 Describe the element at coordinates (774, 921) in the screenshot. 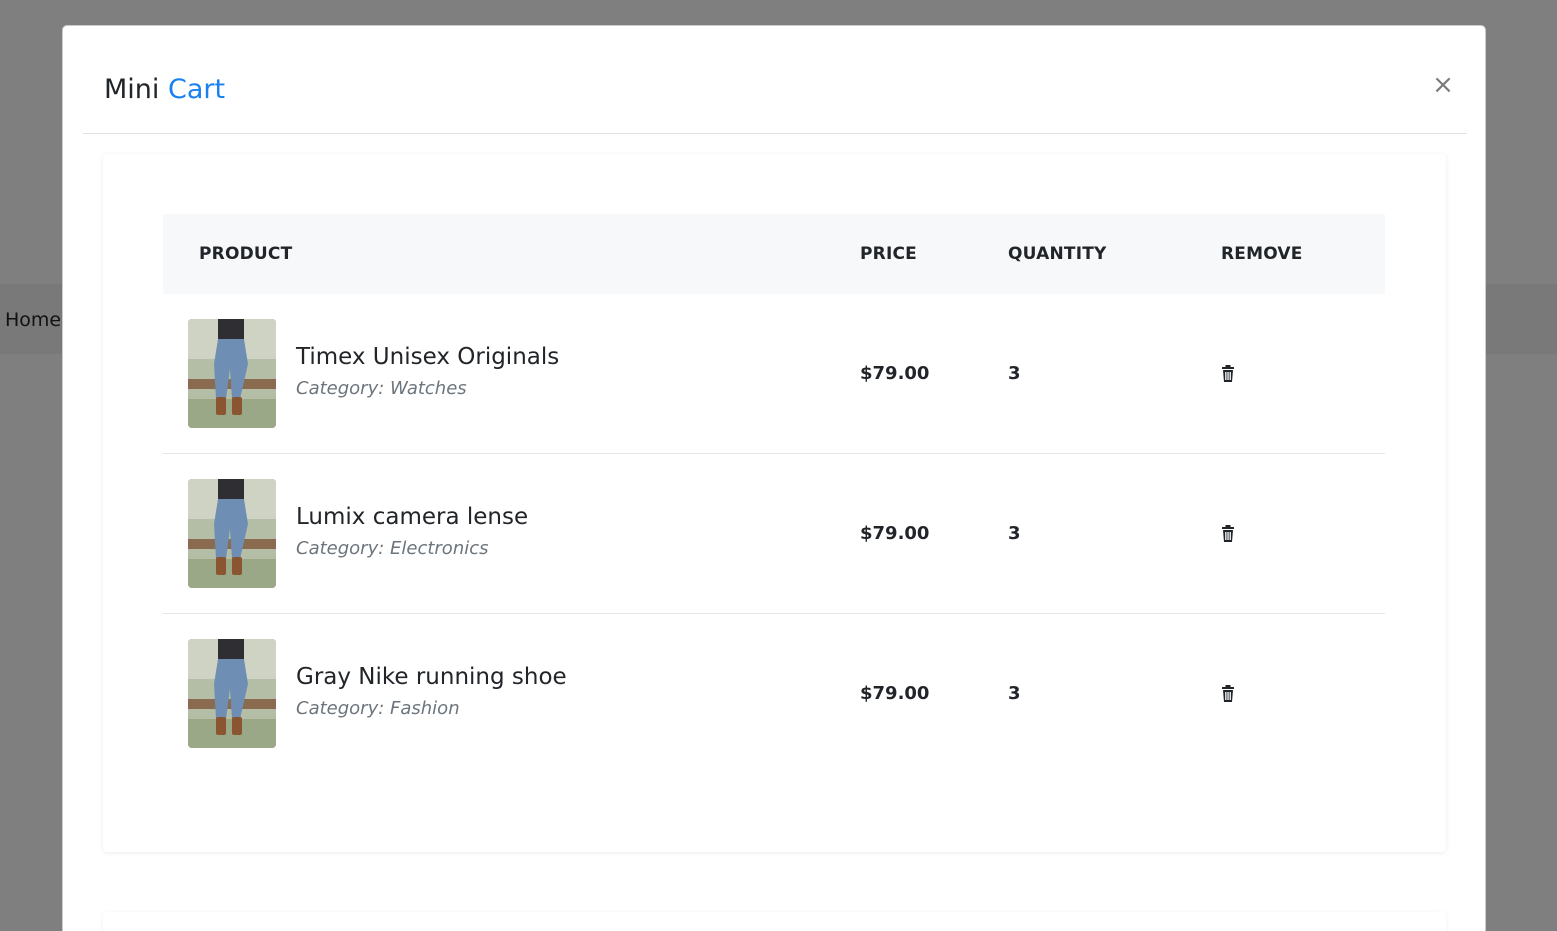

I see `cart-summary-card` at that location.